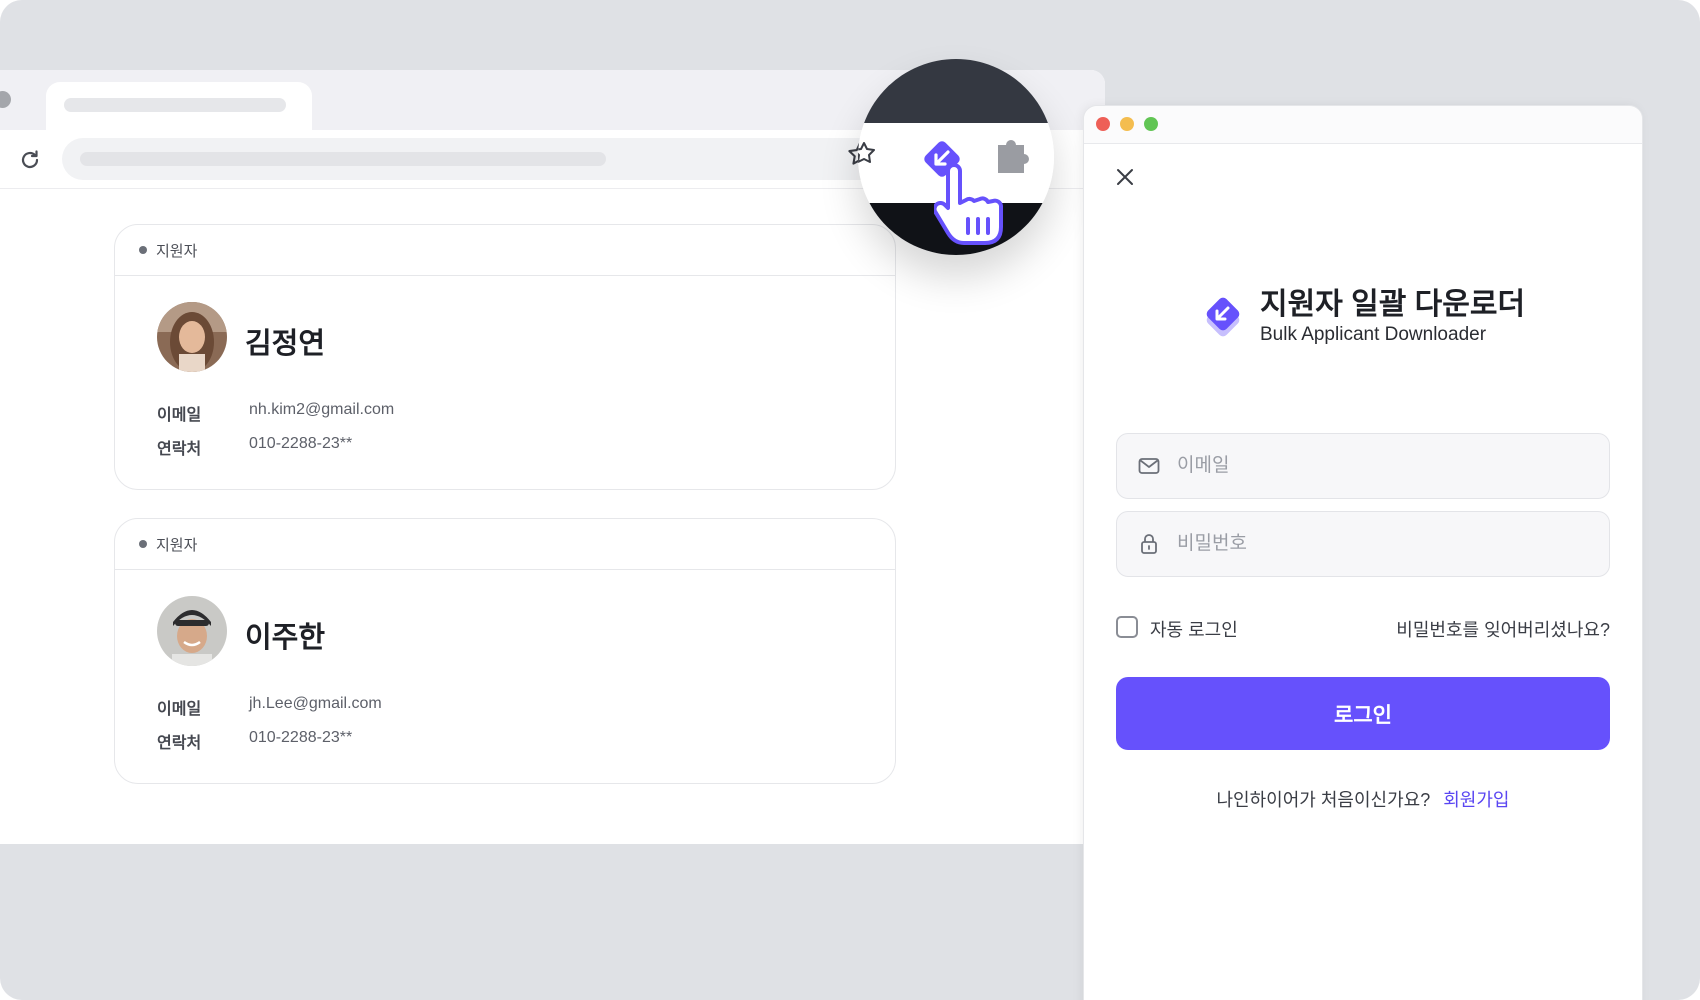 This screenshot has width=1700, height=1000. What do you see at coordinates (343, 159) in the screenshot?
I see `address-placeholder` at bounding box center [343, 159].